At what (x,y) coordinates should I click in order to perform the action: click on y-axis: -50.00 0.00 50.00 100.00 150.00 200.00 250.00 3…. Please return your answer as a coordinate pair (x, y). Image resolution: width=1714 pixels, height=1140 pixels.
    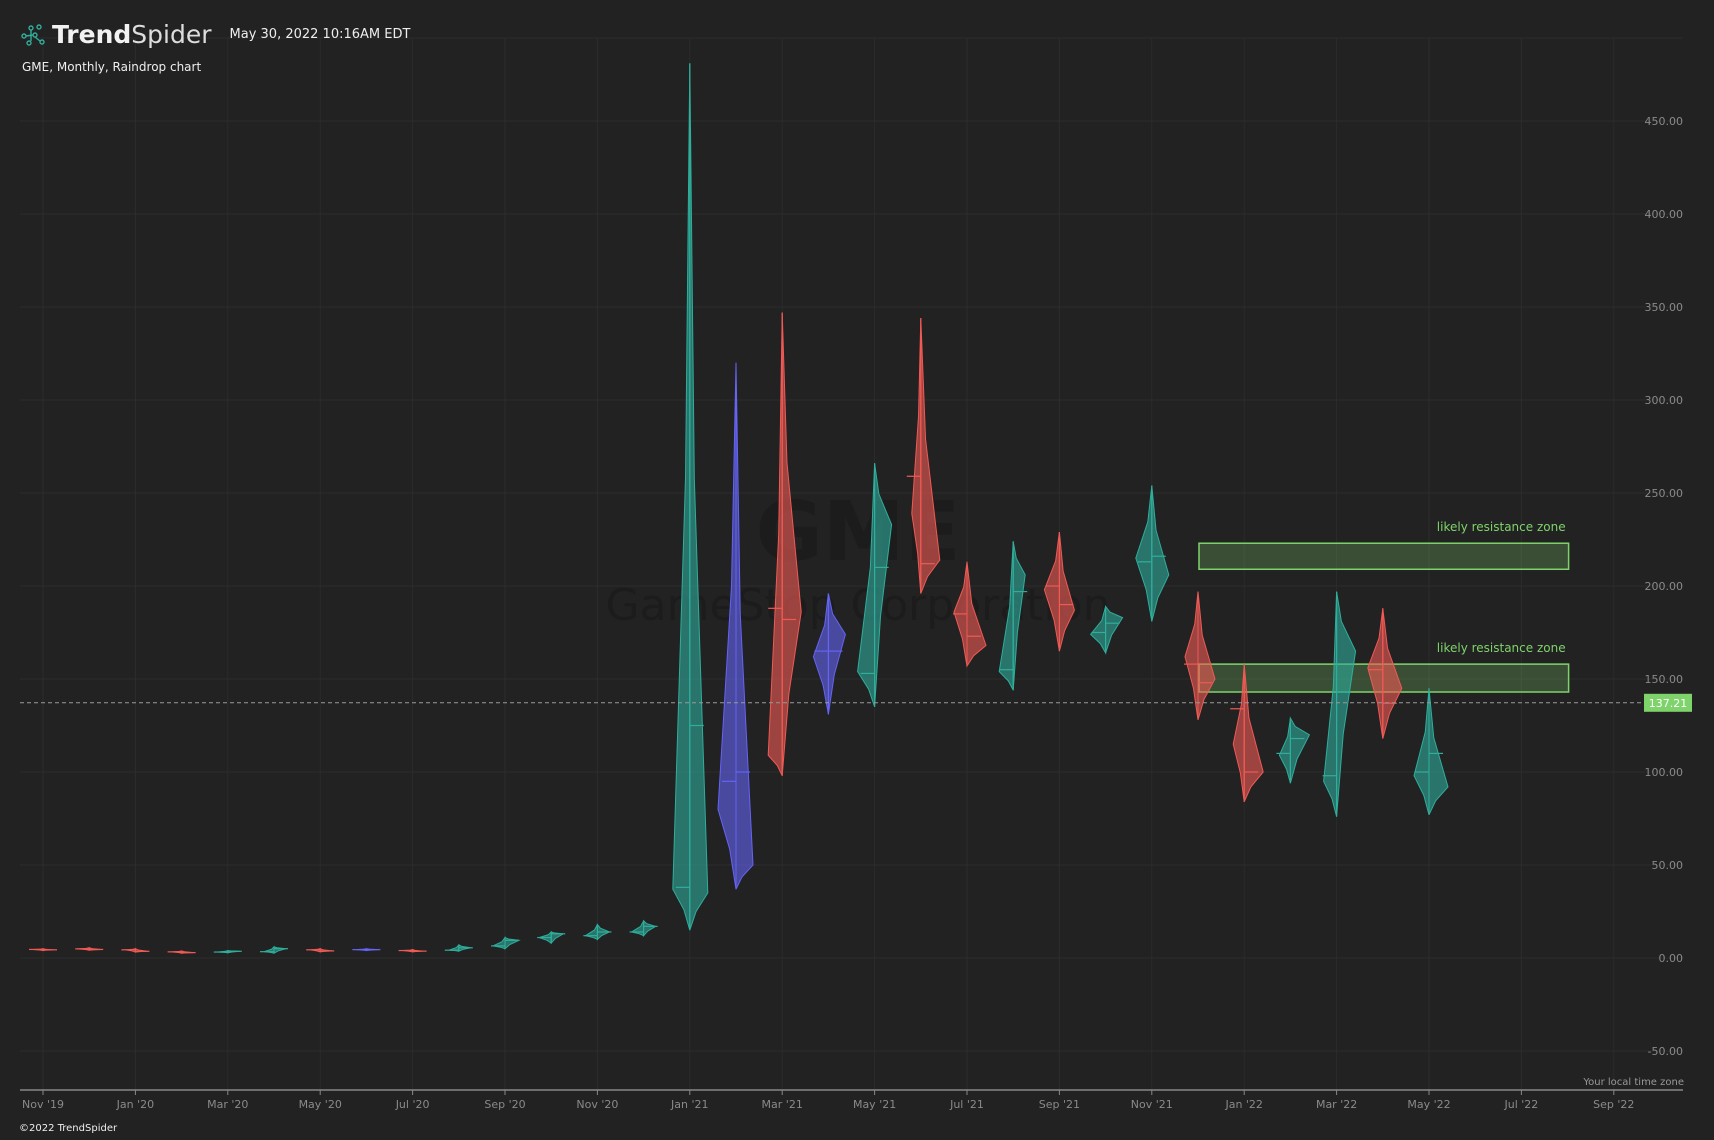
    Looking at the image, I should click on (1664, 586).